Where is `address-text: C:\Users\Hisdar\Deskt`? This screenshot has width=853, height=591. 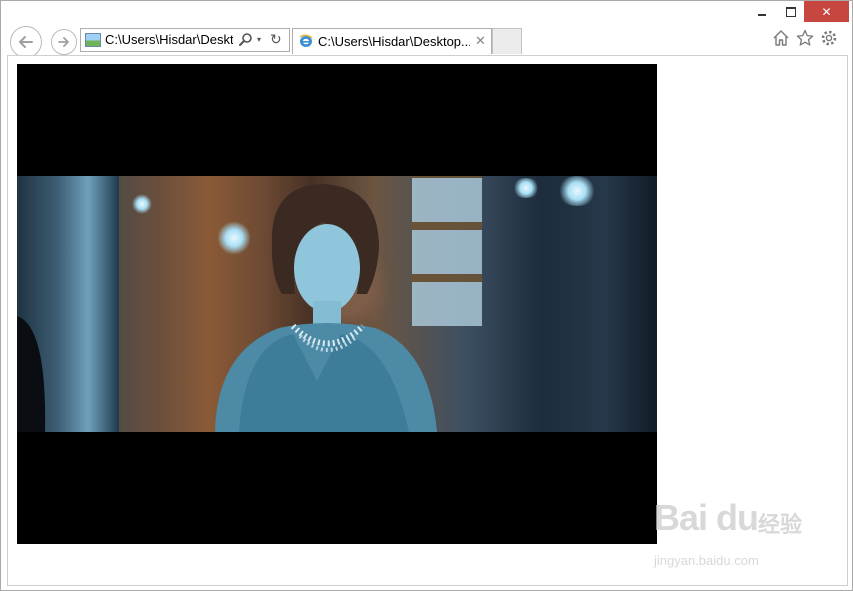
address-text: C:\Users\Hisdar\Deskt is located at coordinates (169, 39).